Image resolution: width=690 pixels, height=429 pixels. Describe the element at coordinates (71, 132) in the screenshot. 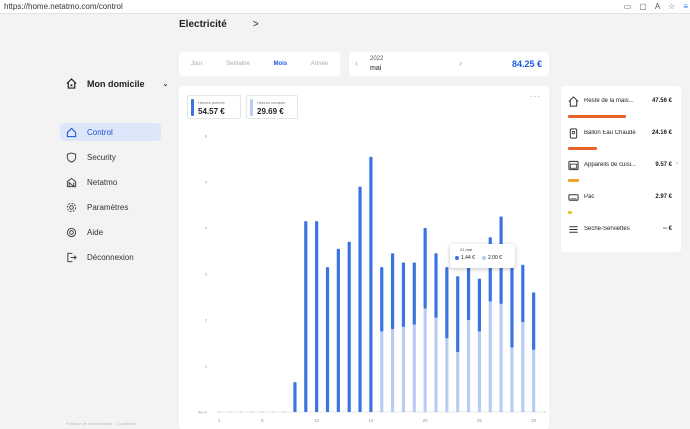

I see `home-outline-icon` at that location.